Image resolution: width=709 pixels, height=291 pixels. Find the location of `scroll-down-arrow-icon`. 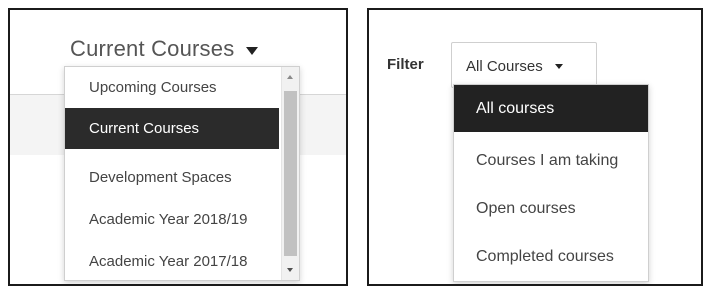

scroll-down-arrow-icon is located at coordinates (290, 270).